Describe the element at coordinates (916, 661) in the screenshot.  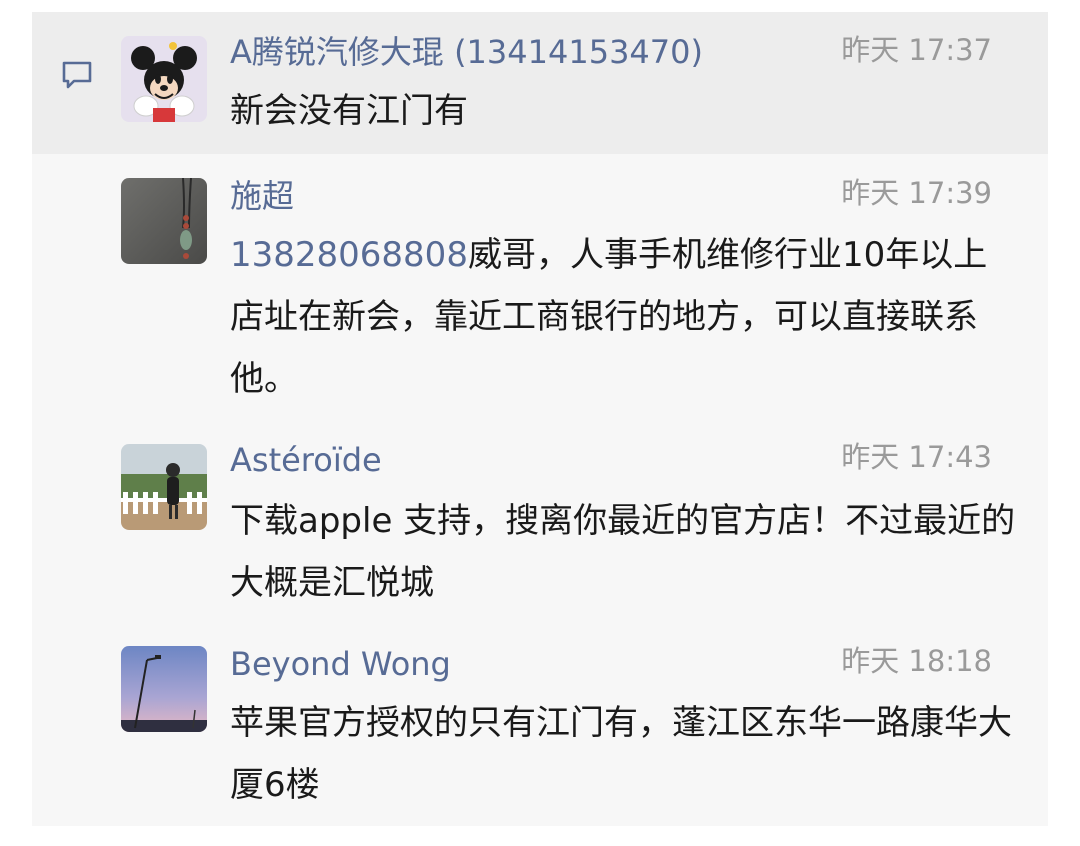
I see `comment-time: 昨天 18:18` at that location.